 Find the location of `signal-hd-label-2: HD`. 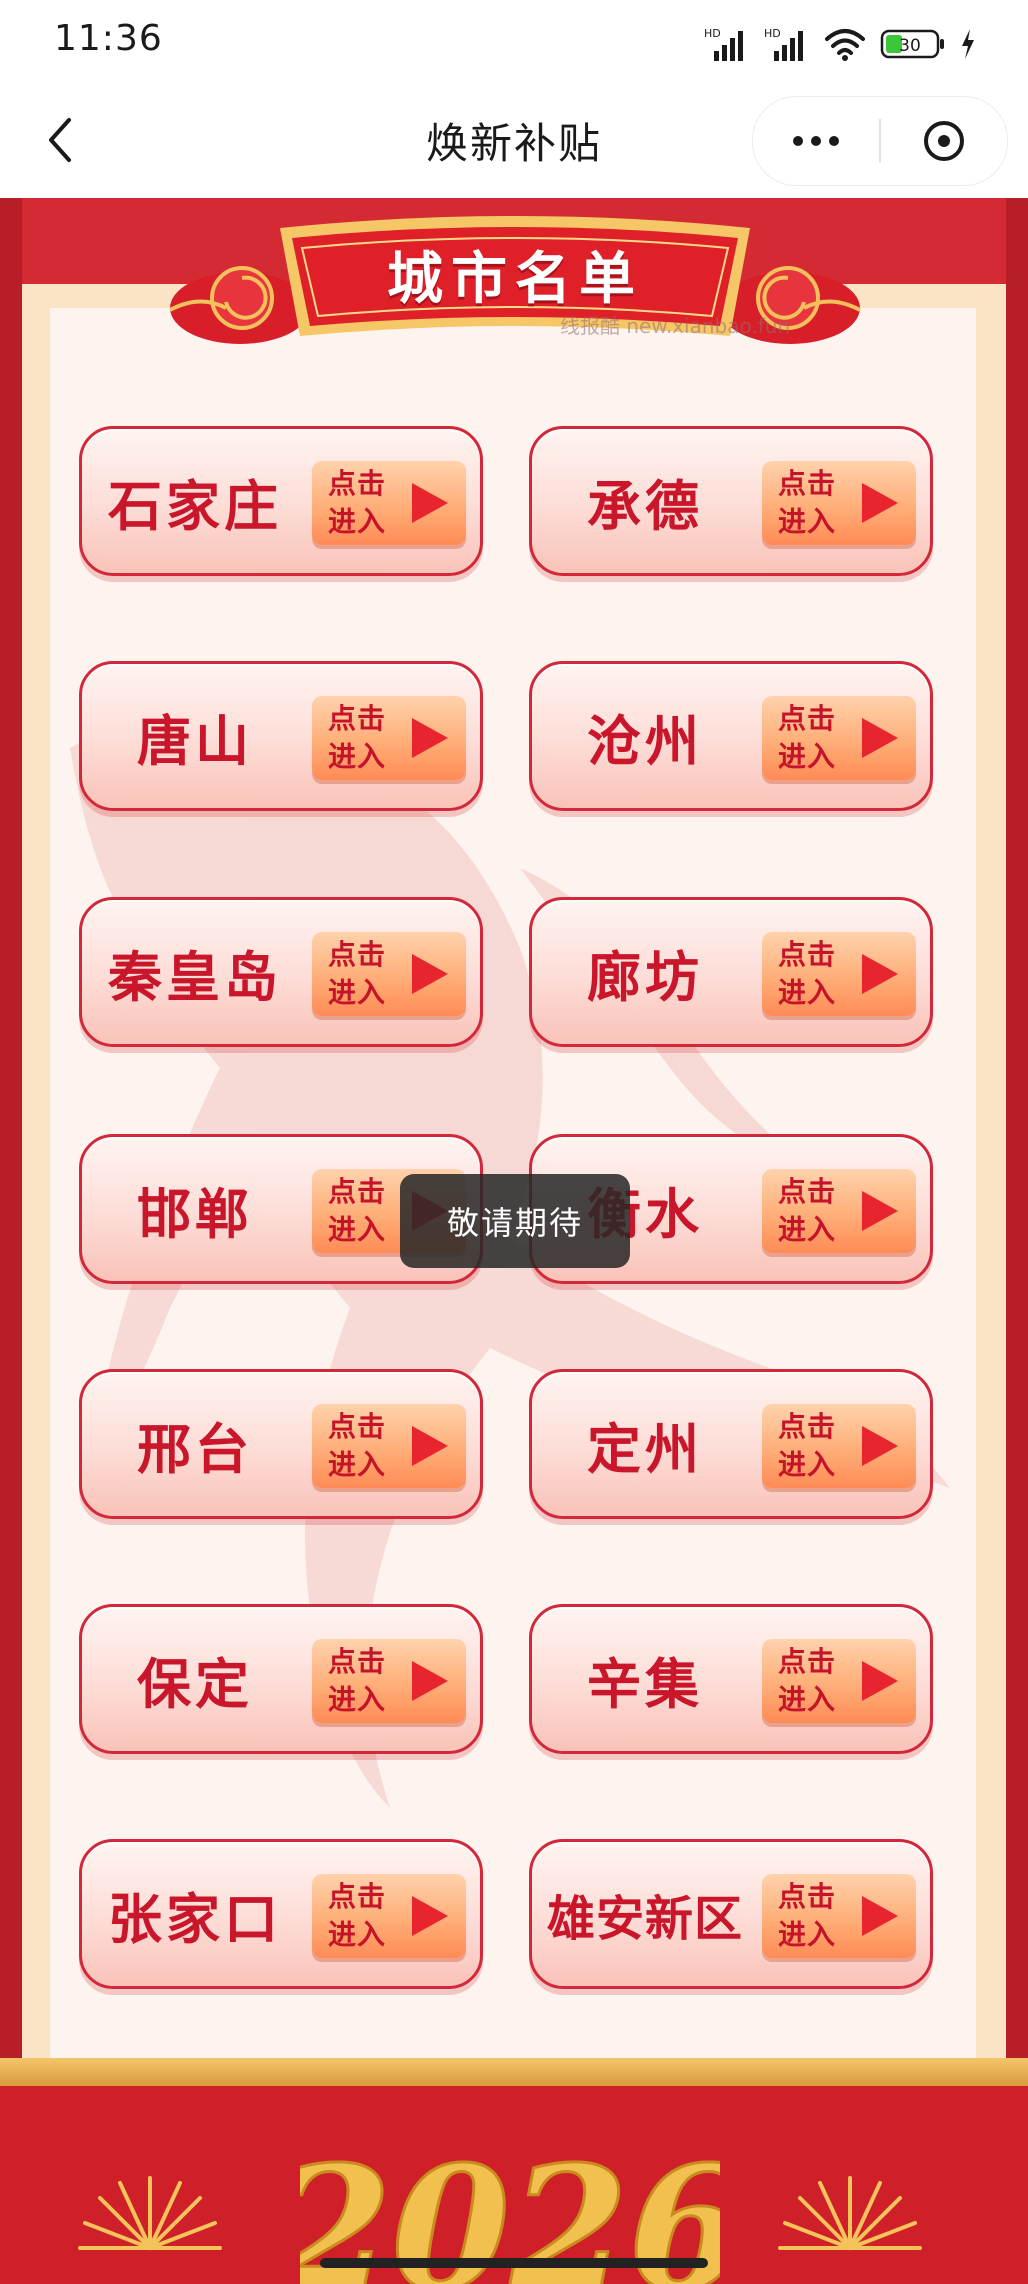

signal-hd-label-2: HD is located at coordinates (772, 33).